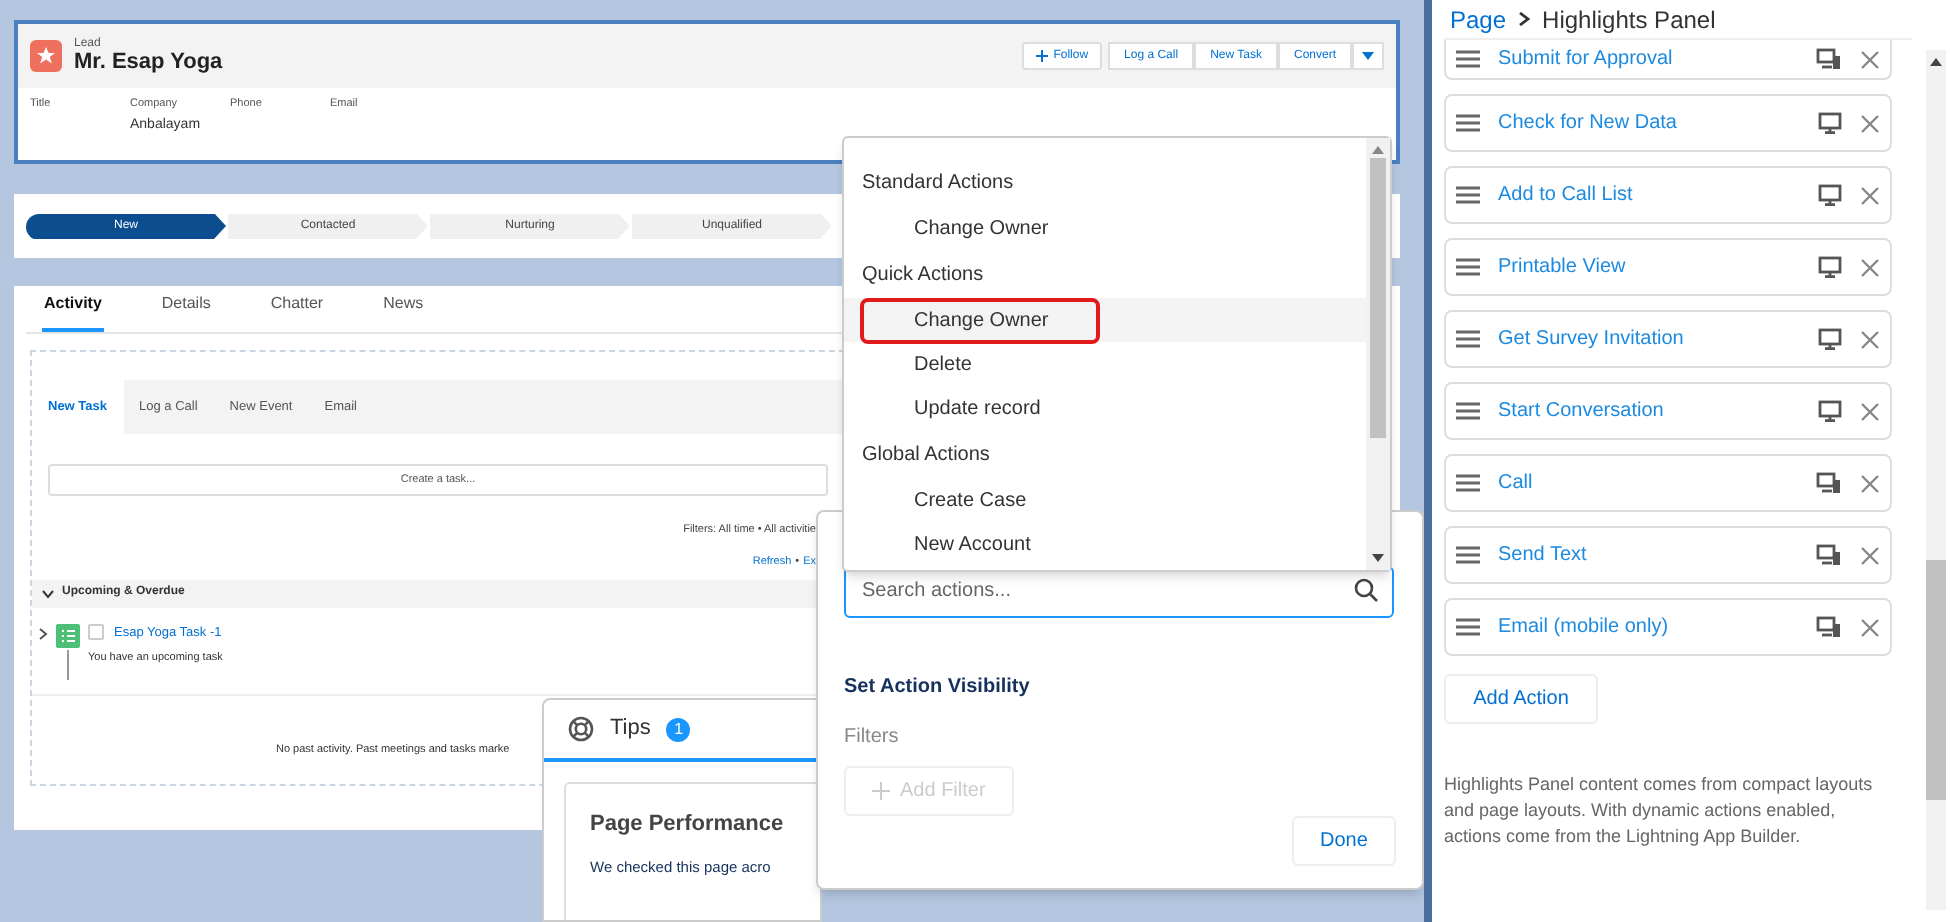 The height and width of the screenshot is (922, 1950). What do you see at coordinates (630, 729) in the screenshot?
I see `tips-title: Tips` at bounding box center [630, 729].